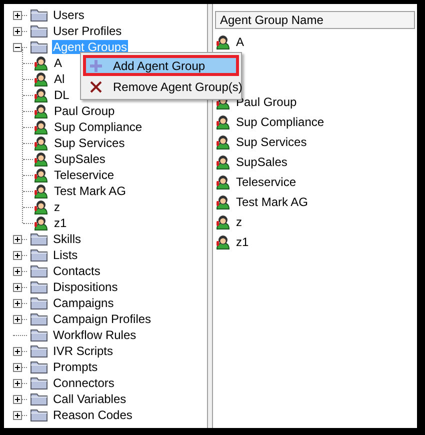  What do you see at coordinates (271, 142) in the screenshot?
I see `list-item: Sup Services` at bounding box center [271, 142].